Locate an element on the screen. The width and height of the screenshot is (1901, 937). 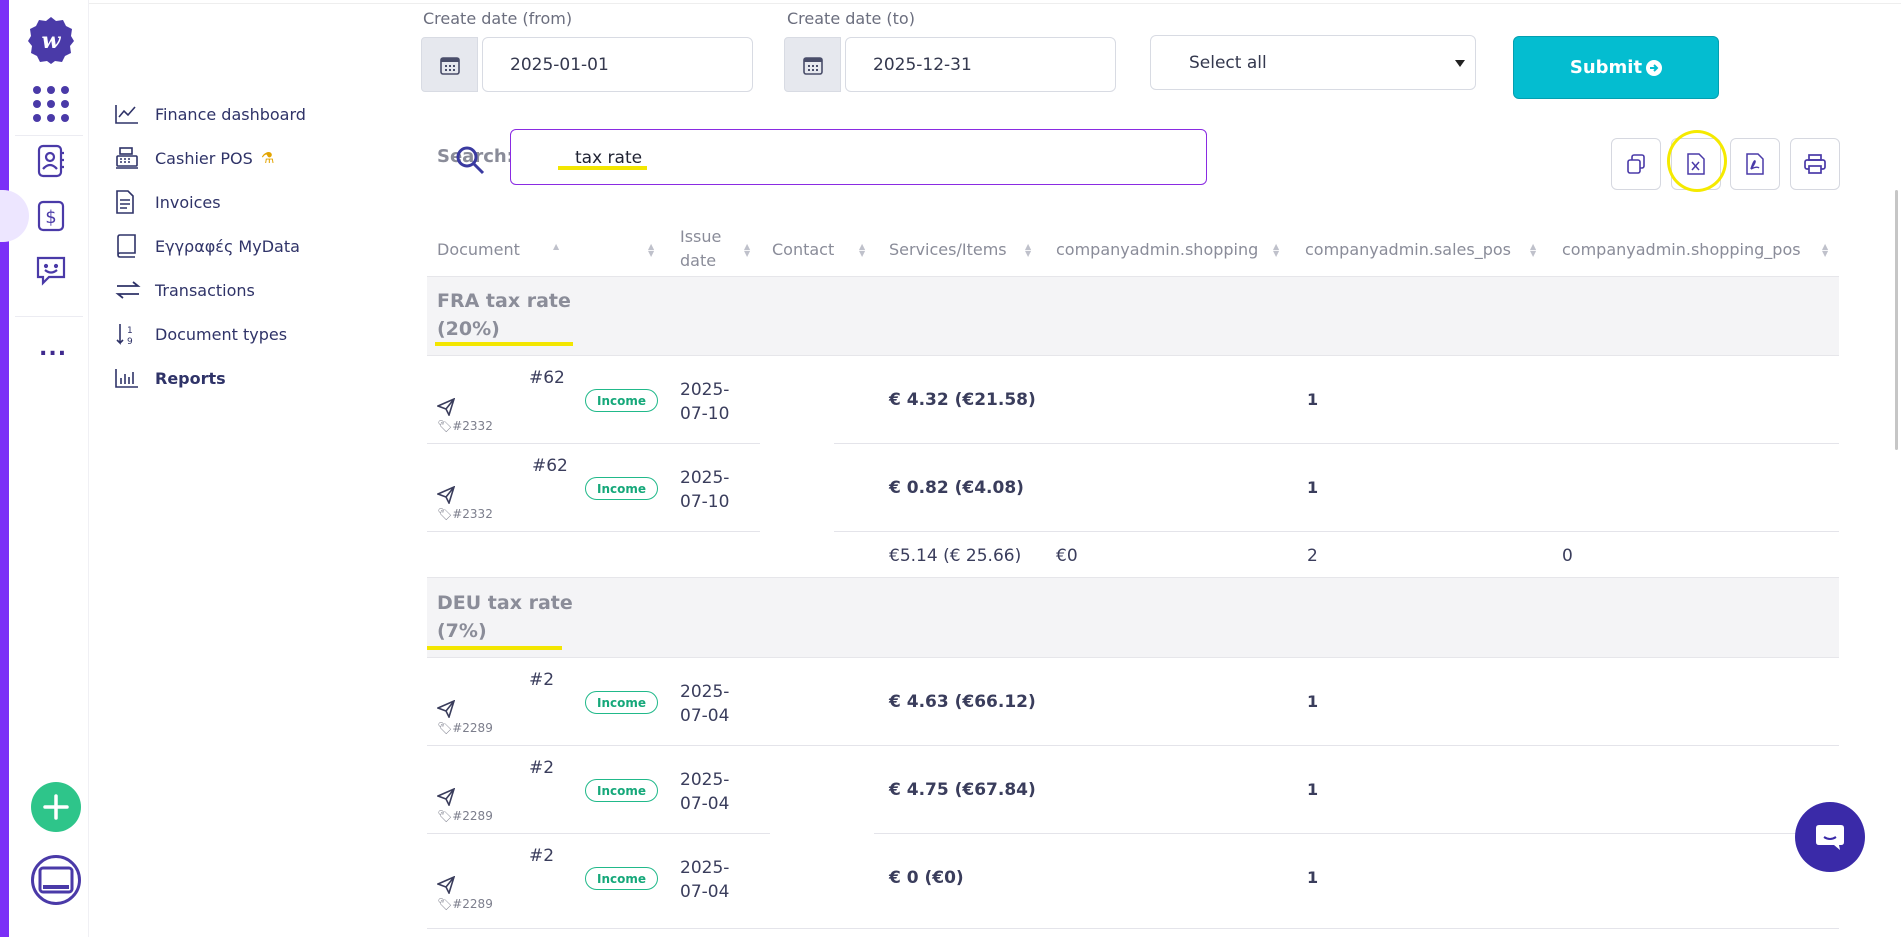
nav-item-mydata: Εγγραφές MyData is located at coordinates (260, 246).